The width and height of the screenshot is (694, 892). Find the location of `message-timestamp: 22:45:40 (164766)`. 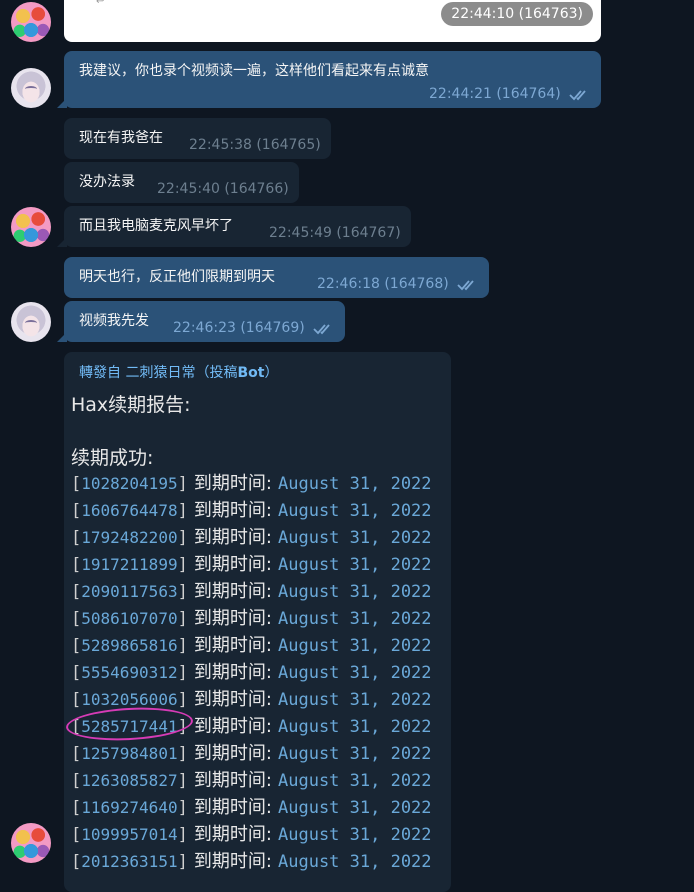

message-timestamp: 22:45:40 (164766) is located at coordinates (223, 189).